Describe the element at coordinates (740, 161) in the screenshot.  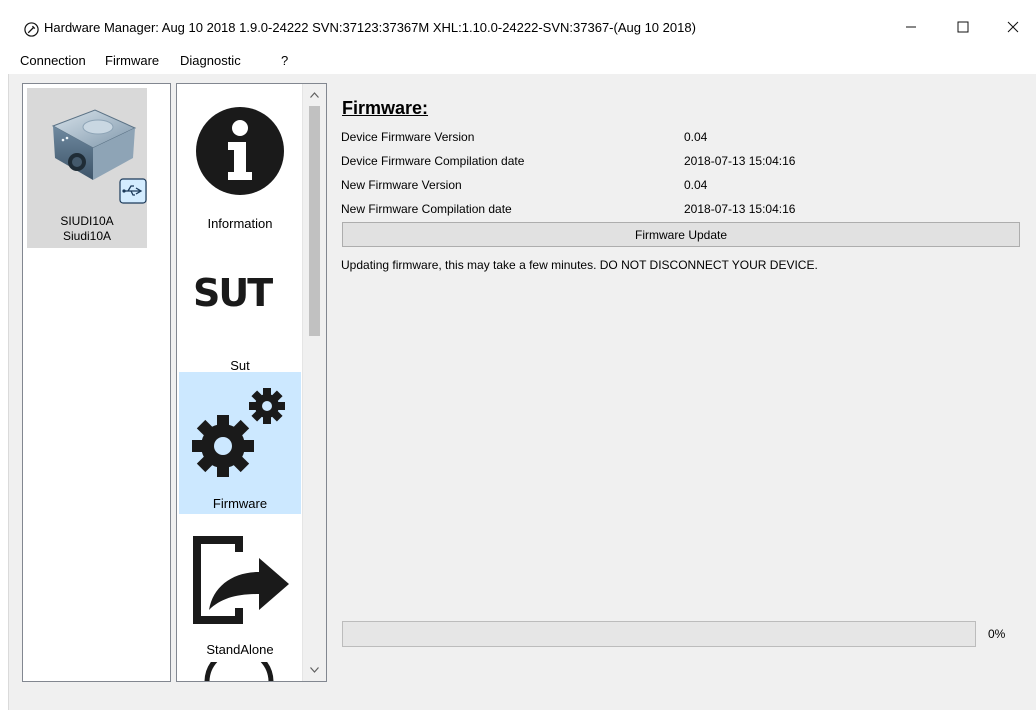
I see `device-fw-date-value: 2018-07-13 15:04:16` at that location.